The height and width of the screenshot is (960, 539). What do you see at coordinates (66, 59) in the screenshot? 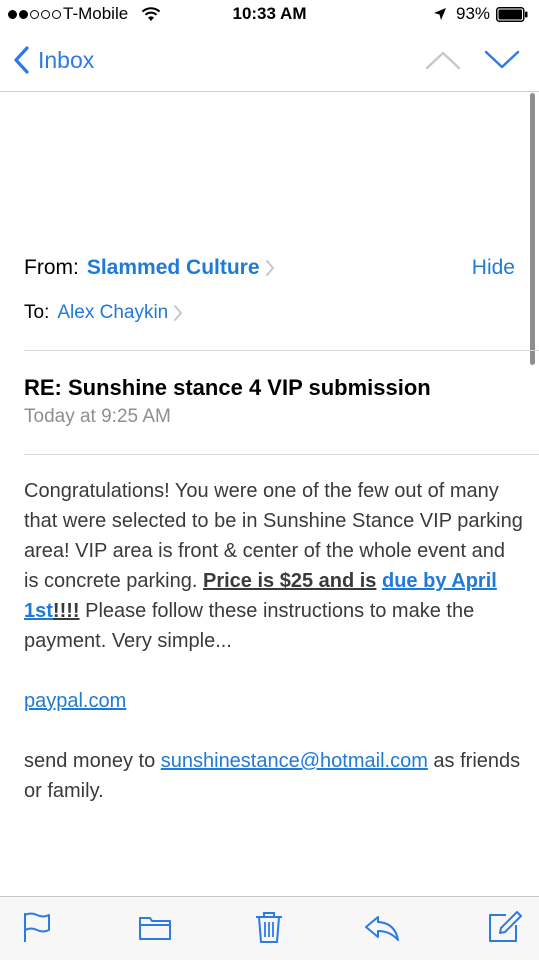
I see `back-label: Inbox` at bounding box center [66, 59].